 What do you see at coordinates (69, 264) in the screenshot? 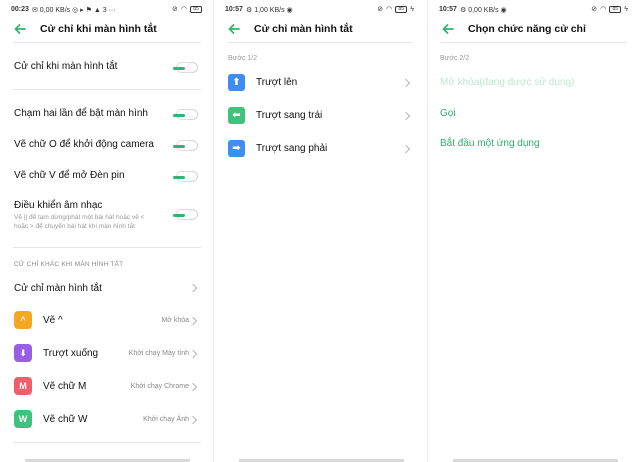
I see `section-title: CỬ CHỈ KHÁC KHI MÀN HÌNH TẮT` at bounding box center [69, 264].